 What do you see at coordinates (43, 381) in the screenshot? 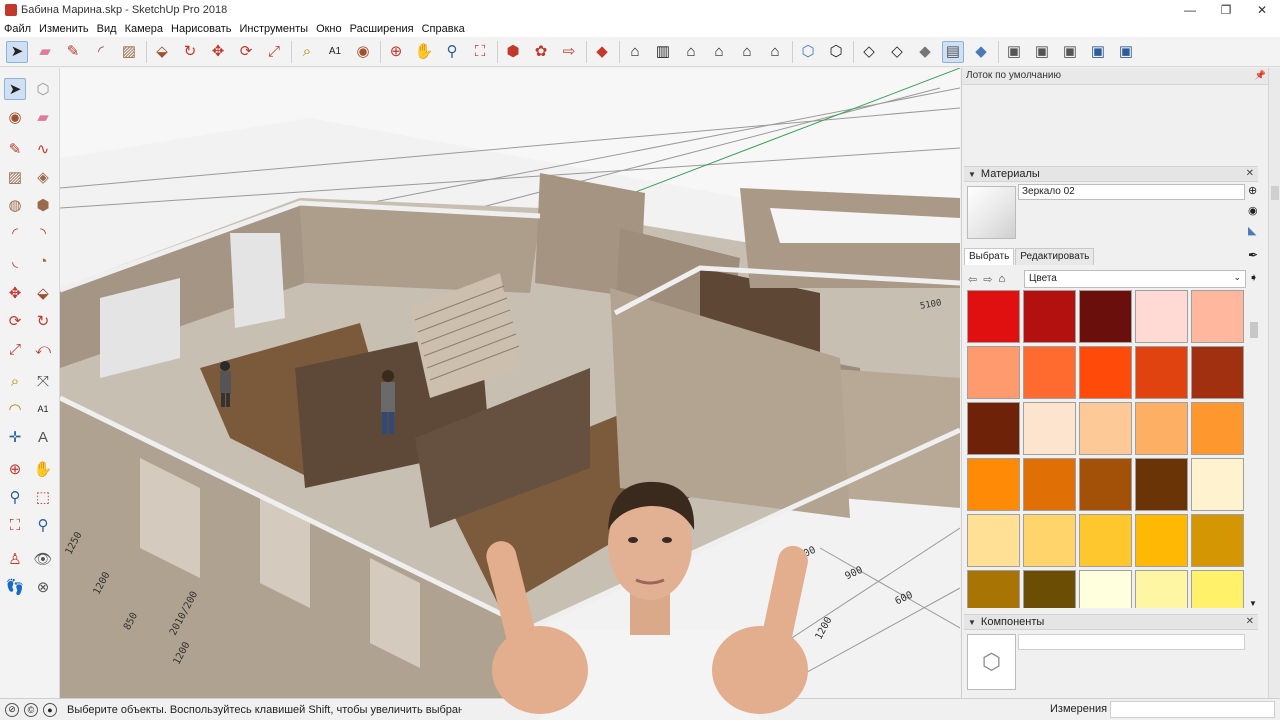
I see `dimension-tool-icon: ⤧` at bounding box center [43, 381].